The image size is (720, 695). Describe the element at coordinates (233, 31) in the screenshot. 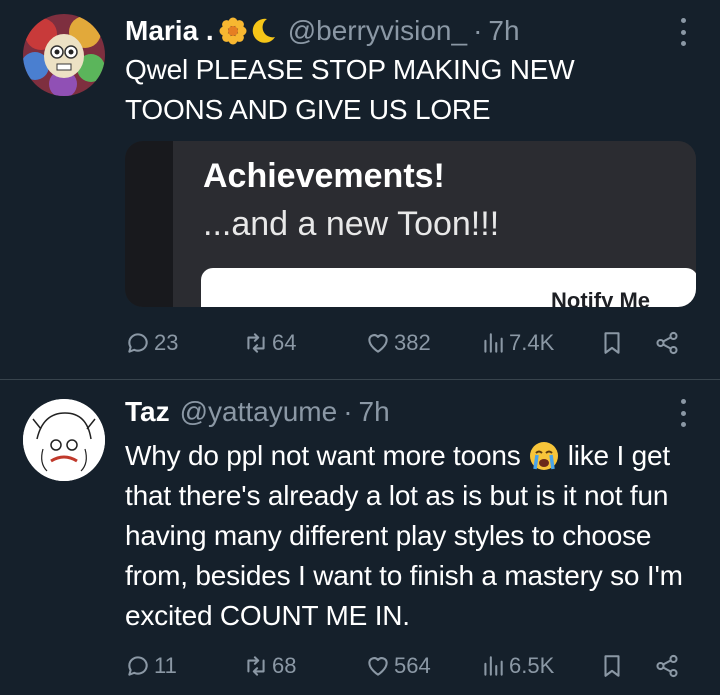

I see `flower-emoji-icon` at that location.